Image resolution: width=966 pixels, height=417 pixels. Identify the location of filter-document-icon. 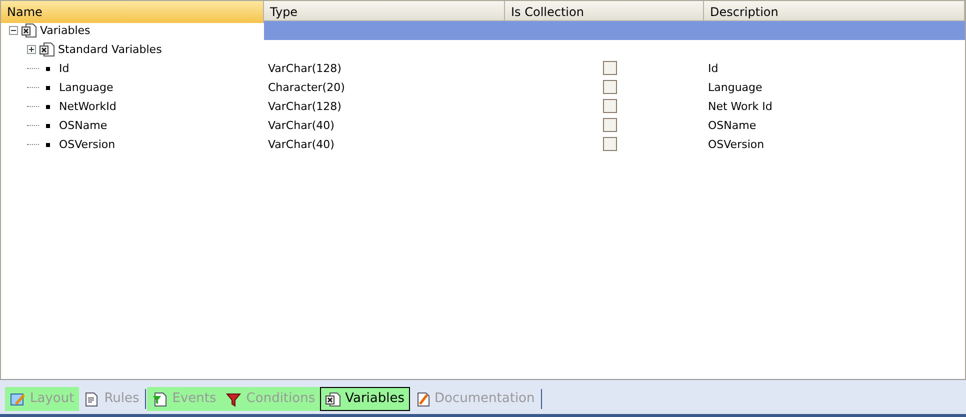
(160, 399).